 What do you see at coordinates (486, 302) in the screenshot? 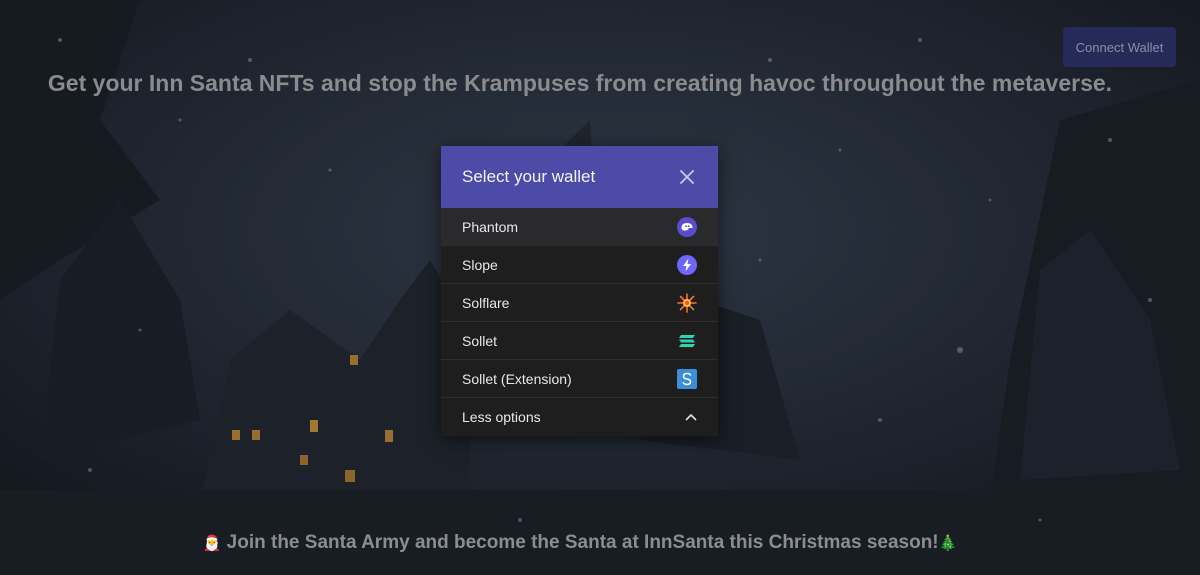
I see `wallet-label: Solflare` at bounding box center [486, 302].